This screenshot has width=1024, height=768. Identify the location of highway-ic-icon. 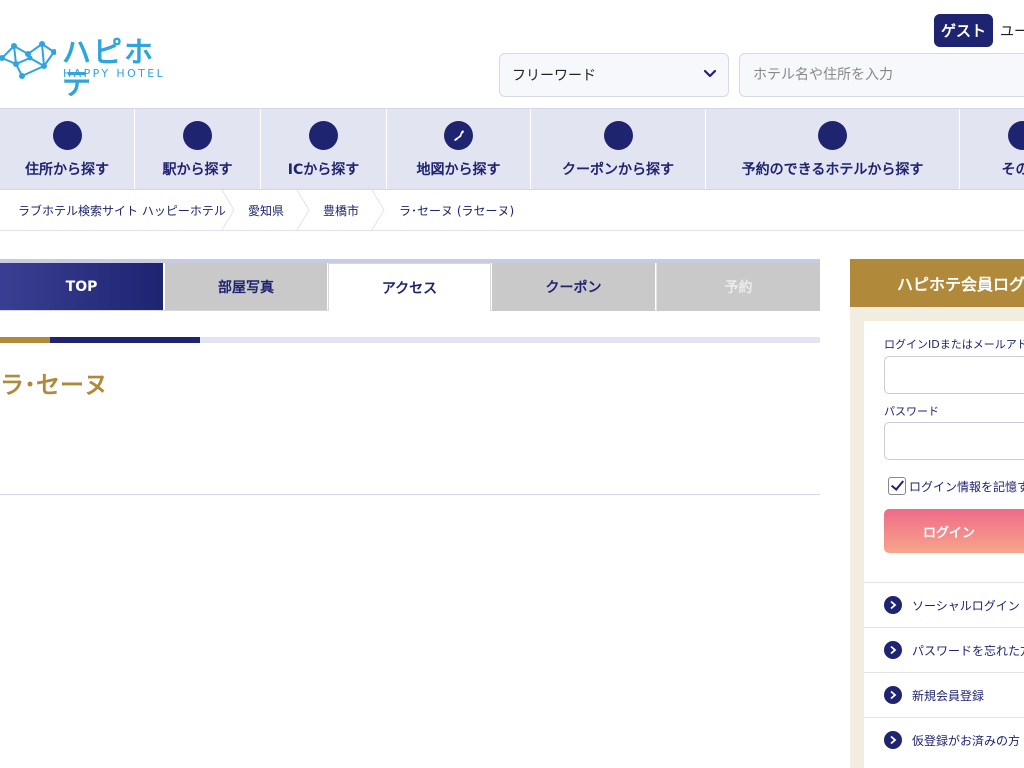
(323, 135).